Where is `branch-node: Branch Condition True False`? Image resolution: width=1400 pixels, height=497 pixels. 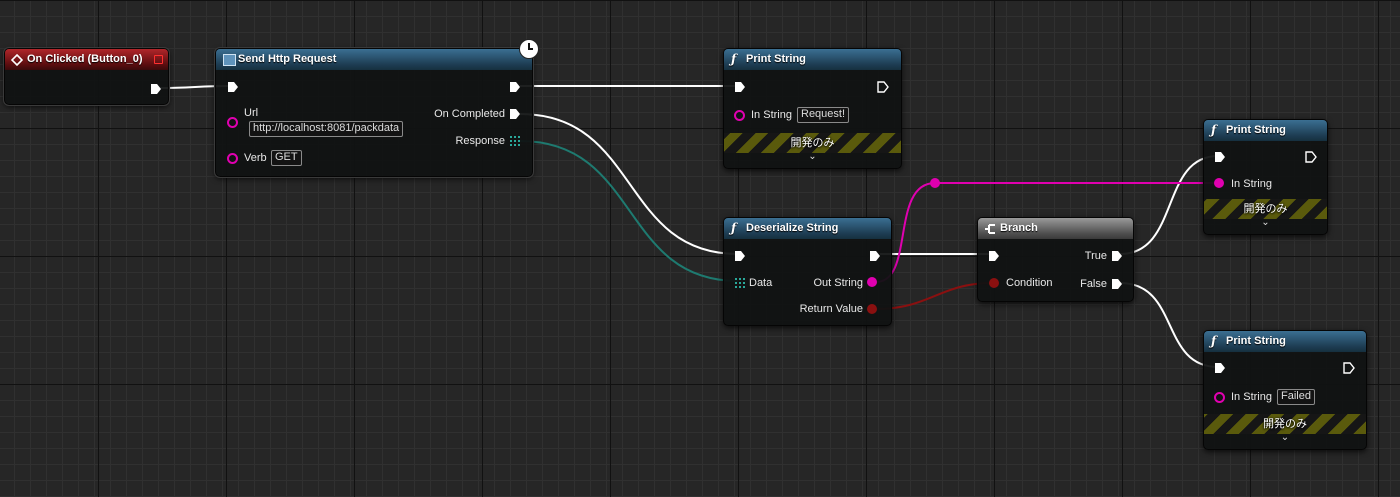 branch-node: Branch Condition True False is located at coordinates (1055, 259).